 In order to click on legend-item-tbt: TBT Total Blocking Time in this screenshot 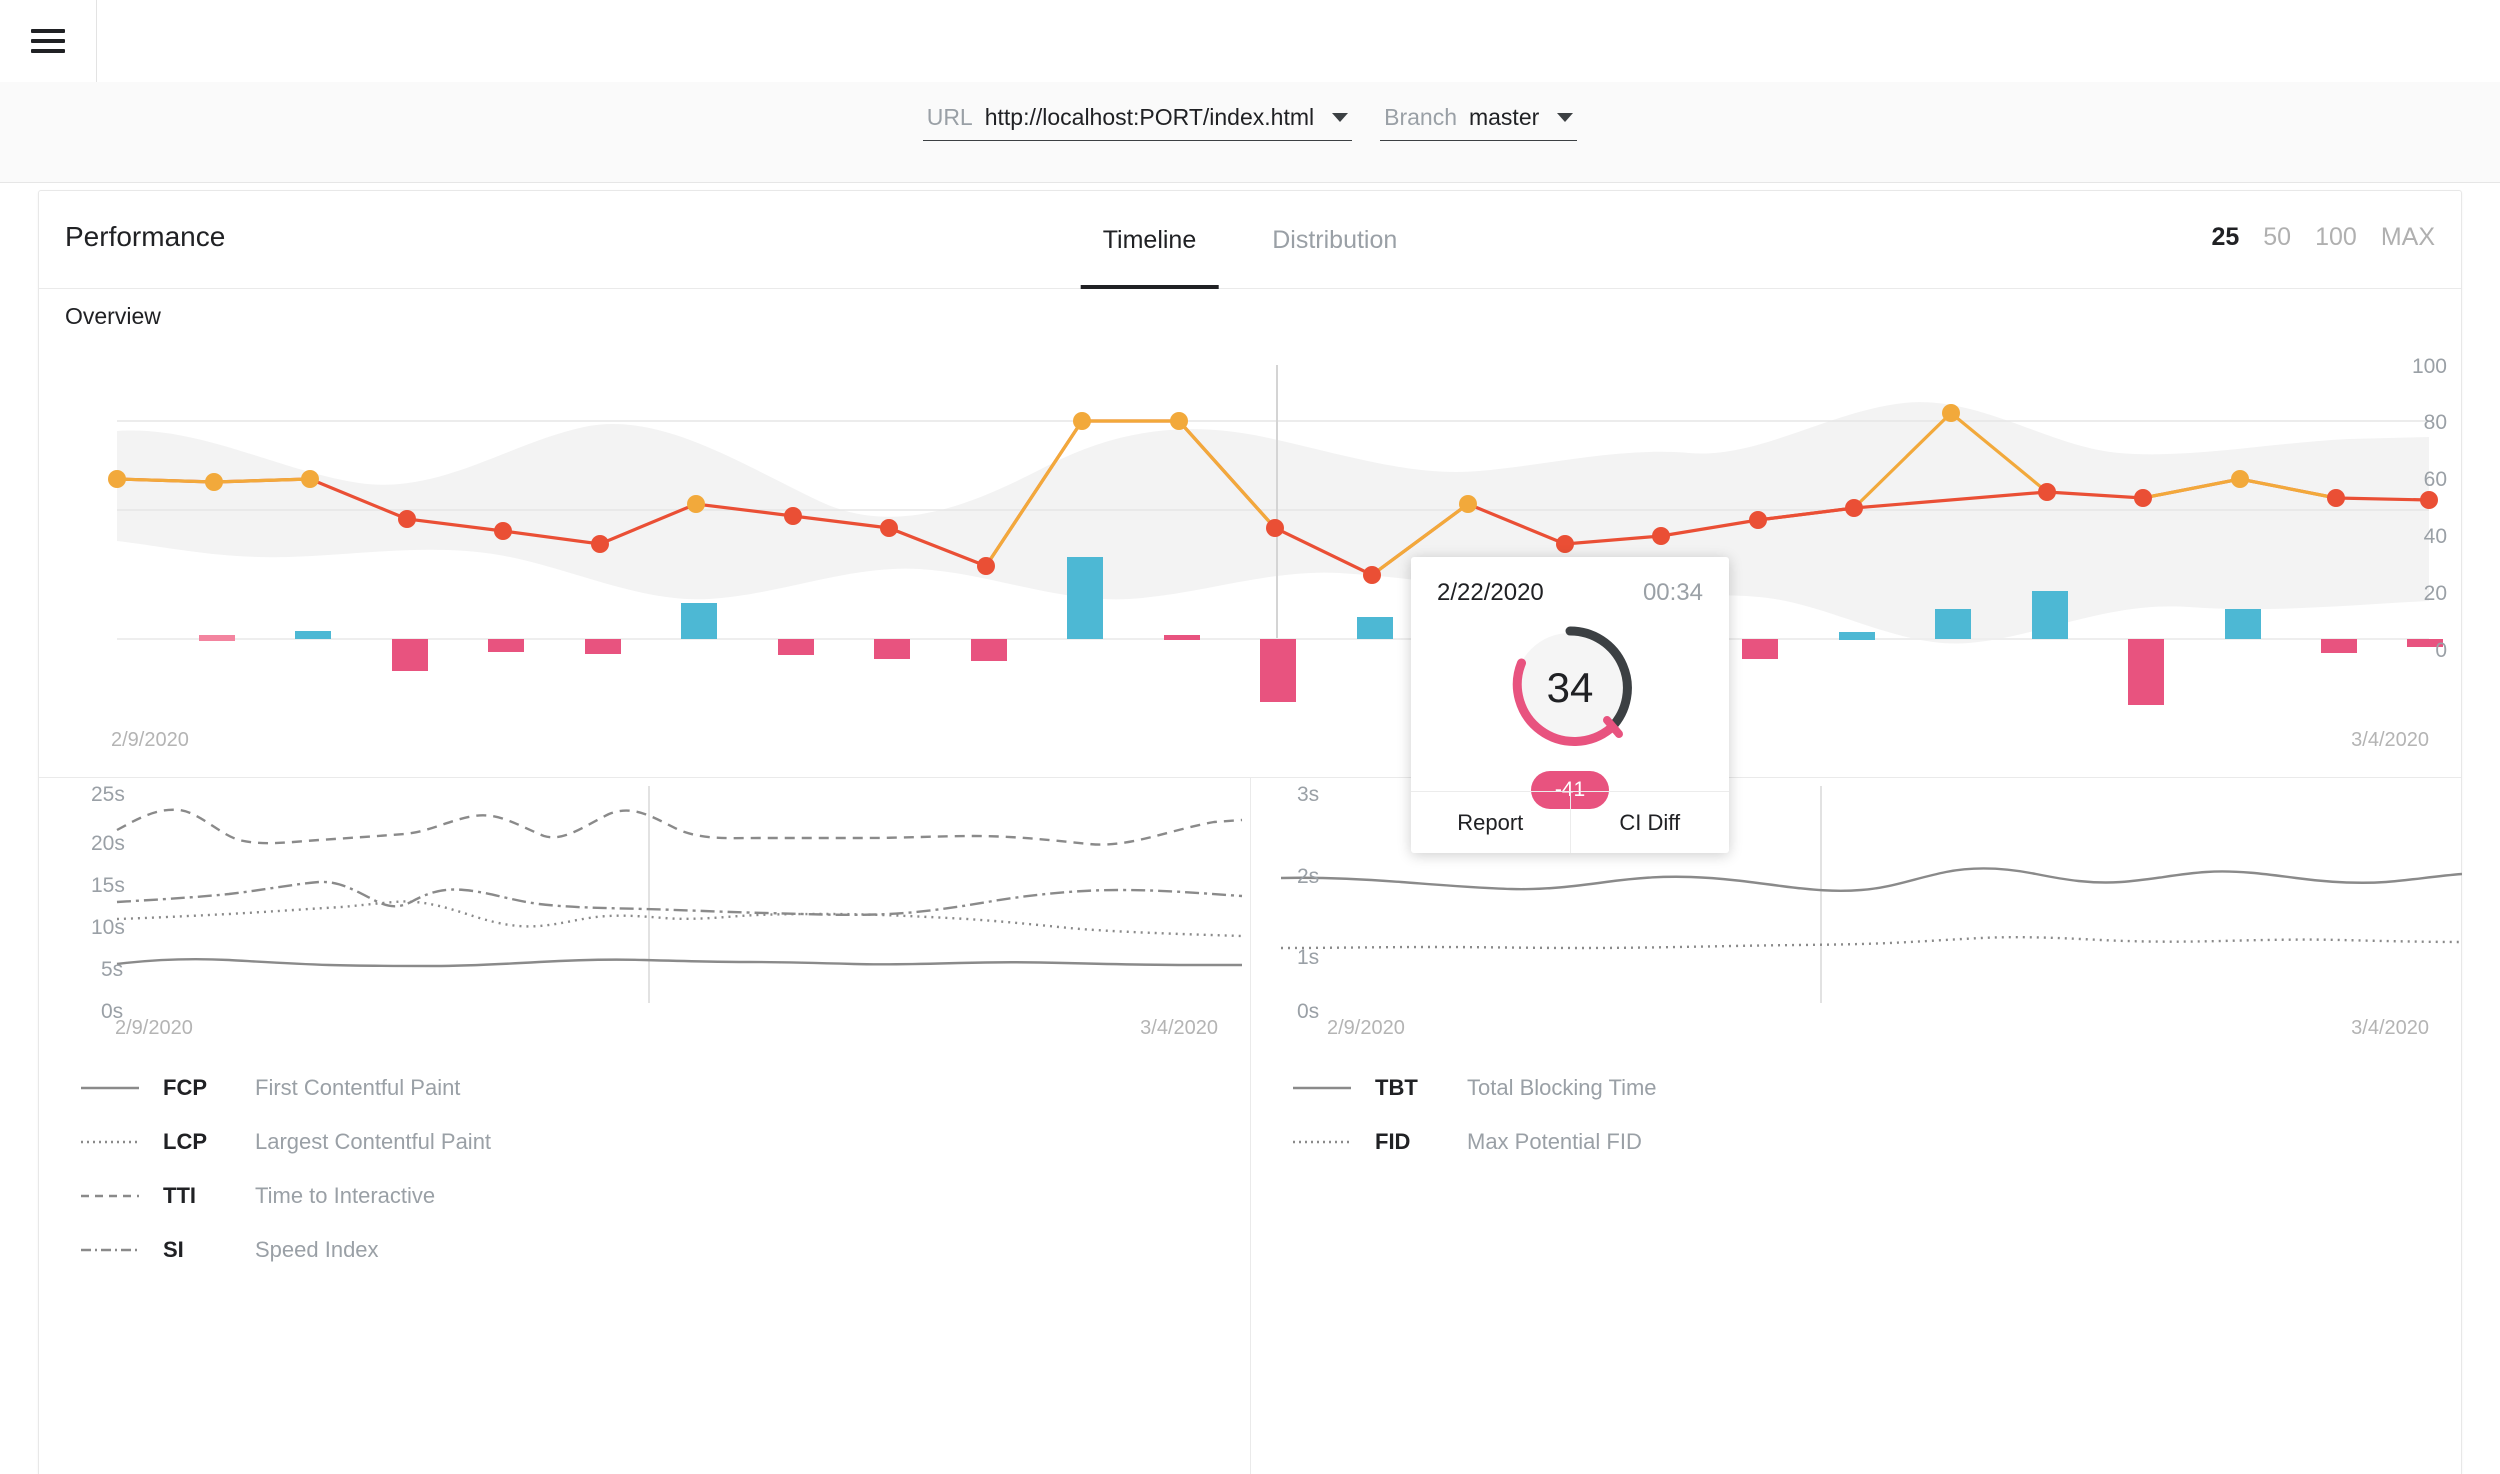, I will do `click(1843, 1088)`.